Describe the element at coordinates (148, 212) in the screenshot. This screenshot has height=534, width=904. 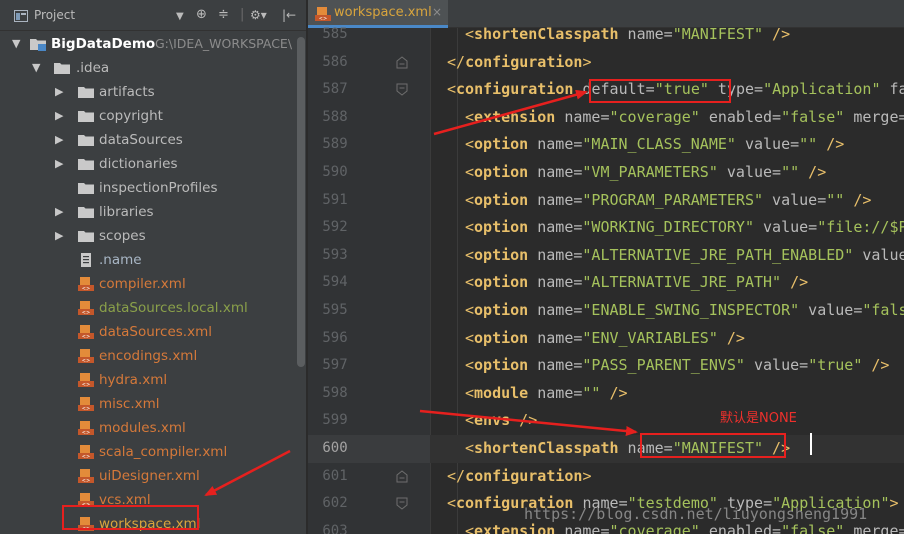
I see `tree-item-libraries: ▶ libraries` at that location.